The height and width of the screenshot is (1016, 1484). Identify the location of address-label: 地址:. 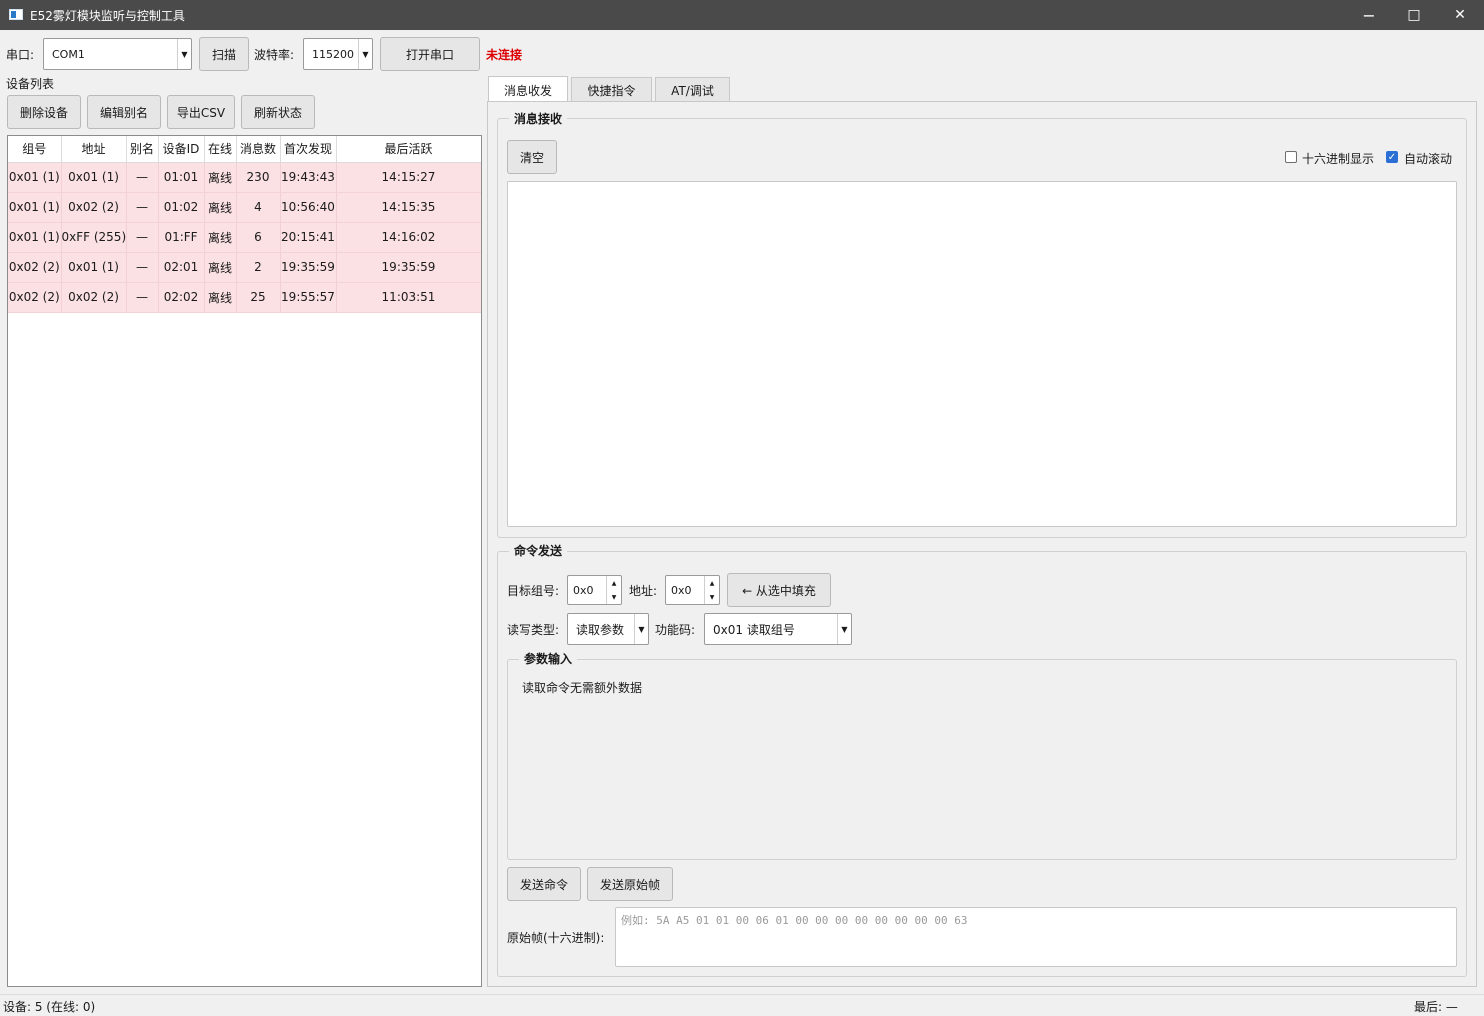
(643, 591).